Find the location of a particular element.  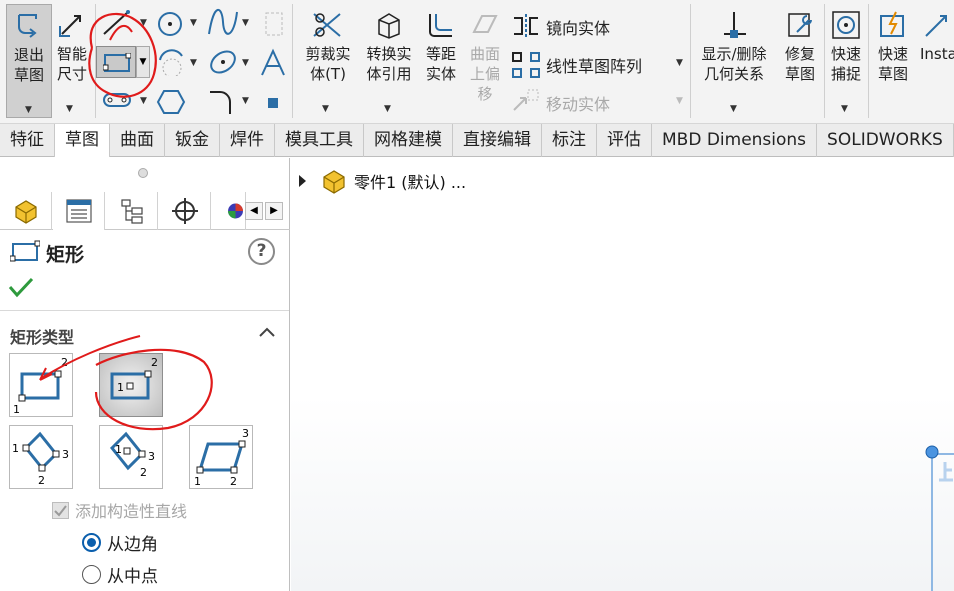

display-delete-relations-button: 显示/删除 几何关系 ▼ is located at coordinates (734, 61).